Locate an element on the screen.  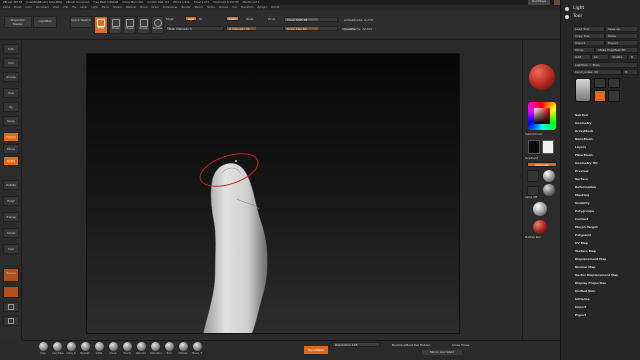
scale-button: Scale is located at coordinates (143, 25).